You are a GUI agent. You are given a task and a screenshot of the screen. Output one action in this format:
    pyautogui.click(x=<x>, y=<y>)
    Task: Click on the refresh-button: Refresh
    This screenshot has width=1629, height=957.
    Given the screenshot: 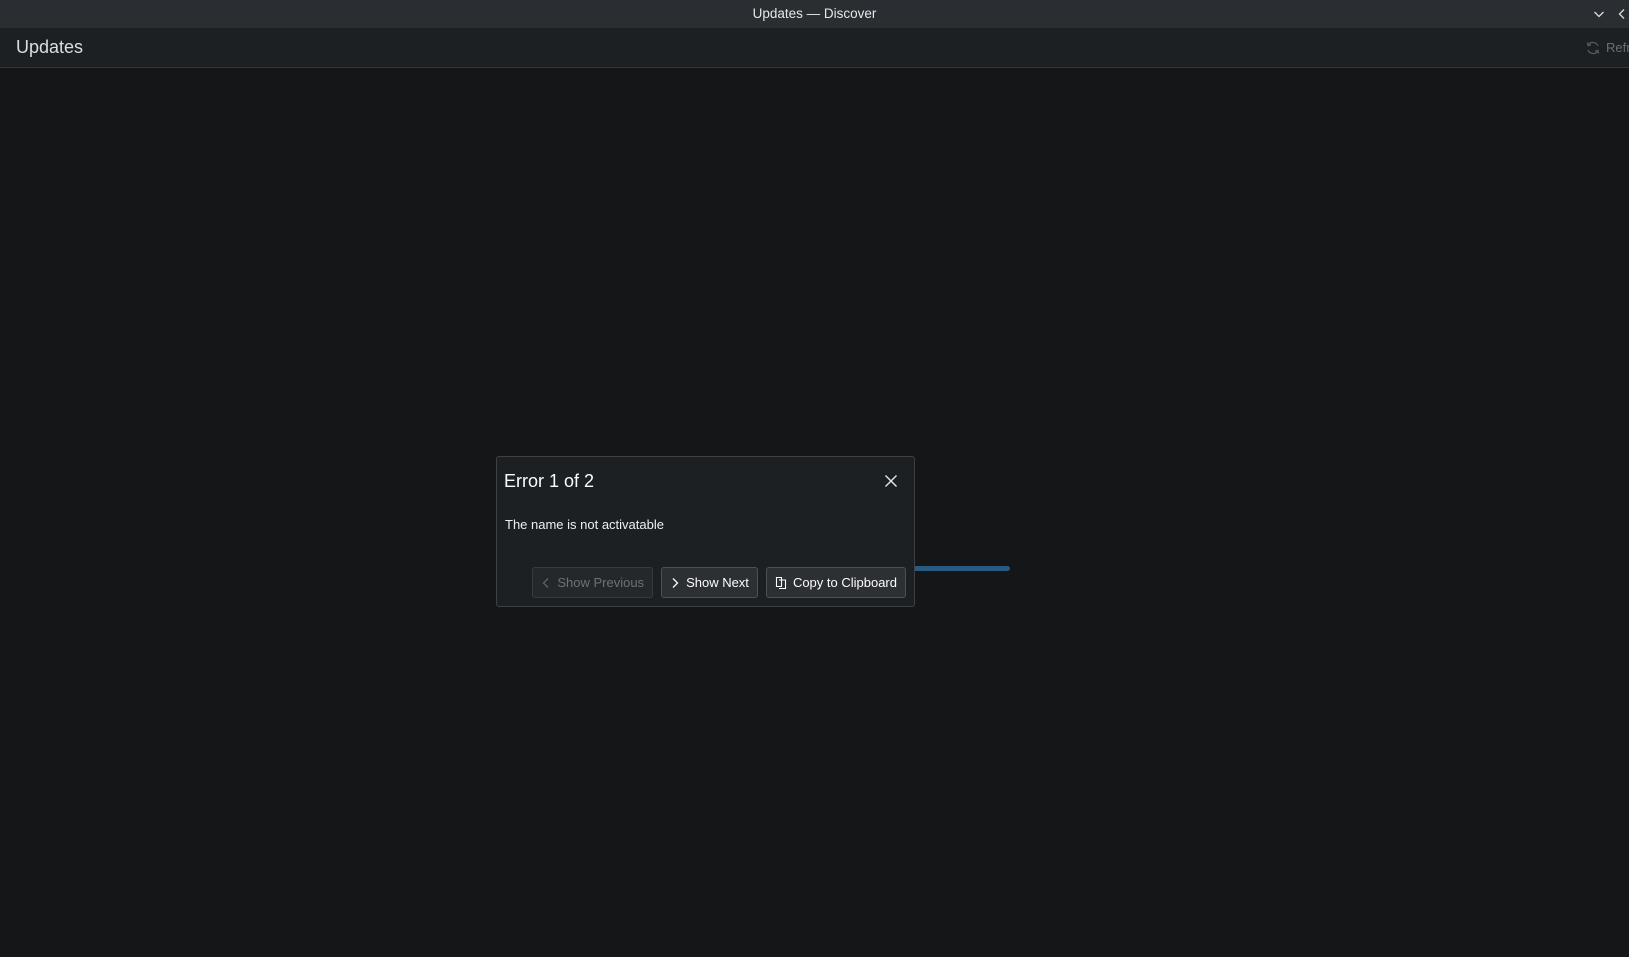 What is the action you would take?
    pyautogui.click(x=1607, y=47)
    